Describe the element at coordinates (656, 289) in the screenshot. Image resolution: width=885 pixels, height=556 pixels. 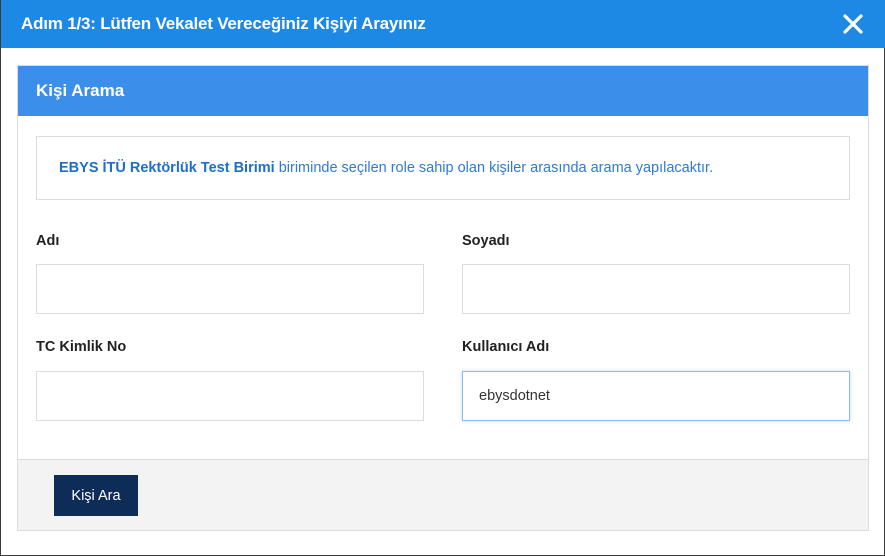
I see `last-name-input` at that location.